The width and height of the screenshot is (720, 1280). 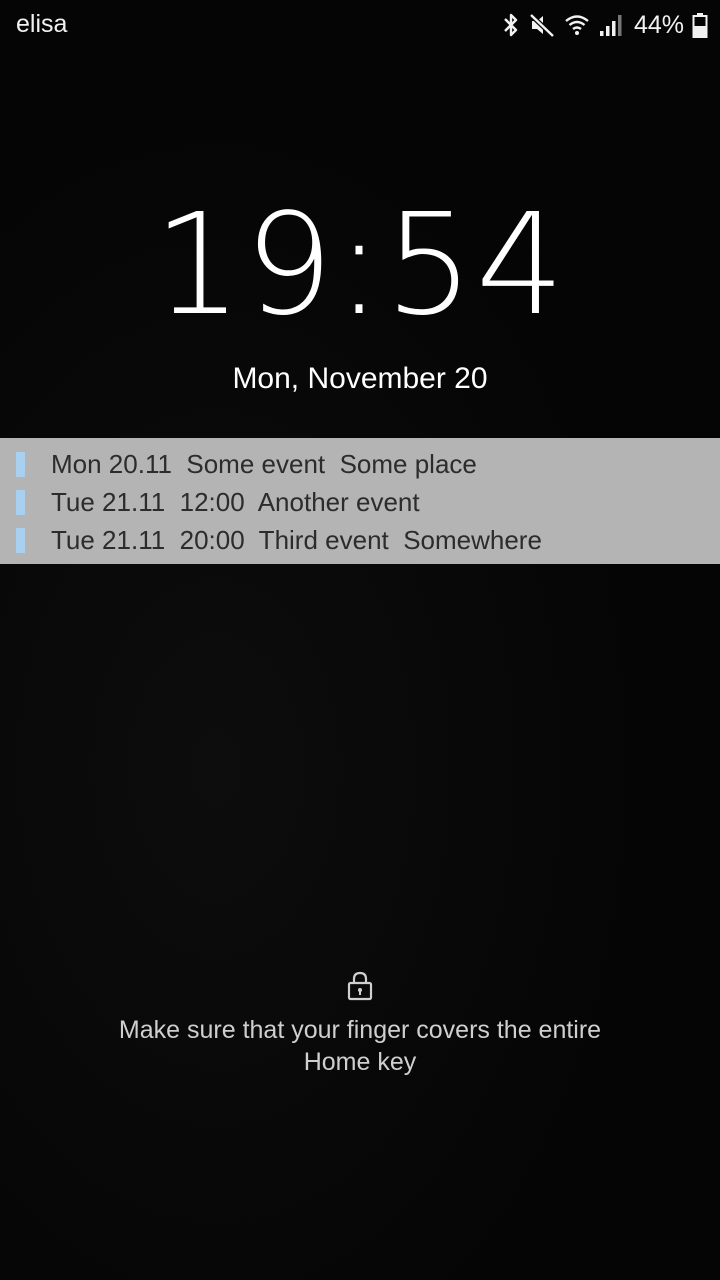 I want to click on wifi-icon, so click(x=577, y=25).